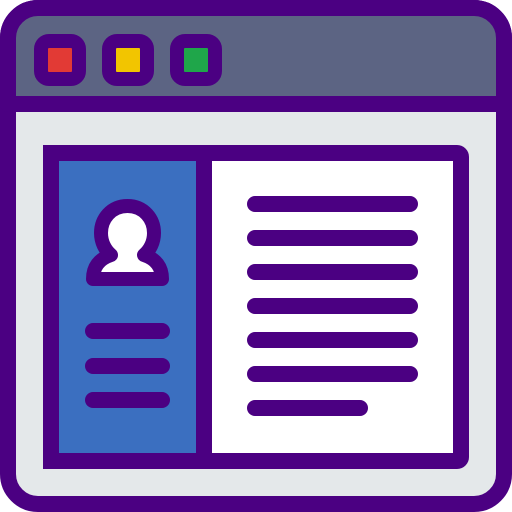 The width and height of the screenshot is (512, 512). Describe the element at coordinates (60, 60) in the screenshot. I see `close-dot-icon` at that location.